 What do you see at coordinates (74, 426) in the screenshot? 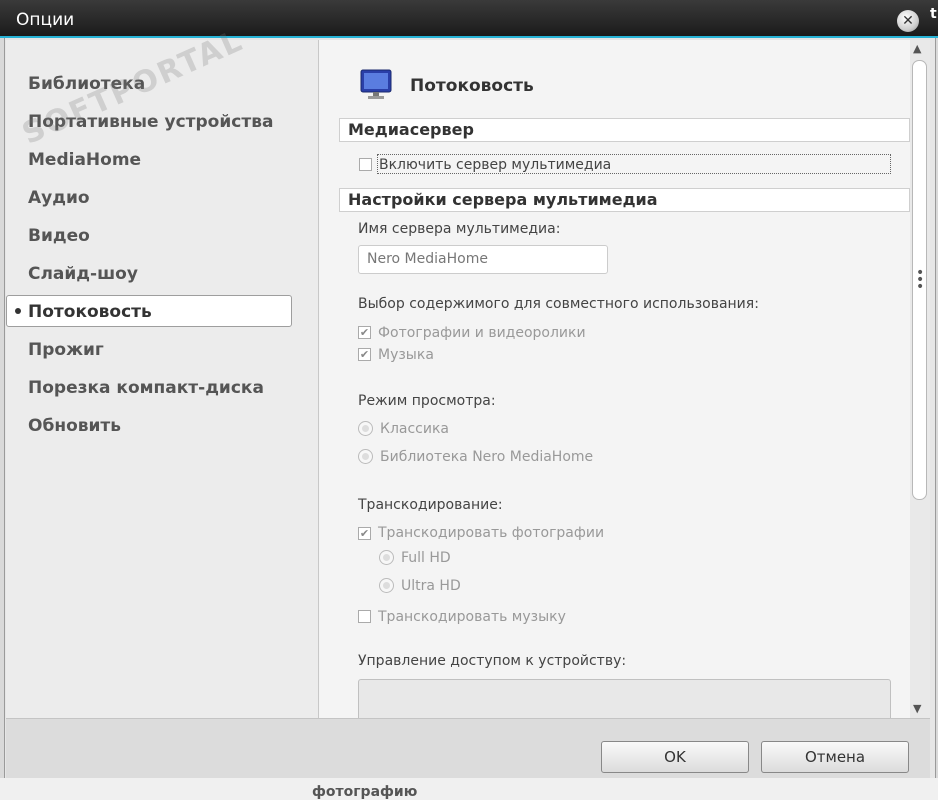
I see `sidebar-item-update: Обновить` at bounding box center [74, 426].